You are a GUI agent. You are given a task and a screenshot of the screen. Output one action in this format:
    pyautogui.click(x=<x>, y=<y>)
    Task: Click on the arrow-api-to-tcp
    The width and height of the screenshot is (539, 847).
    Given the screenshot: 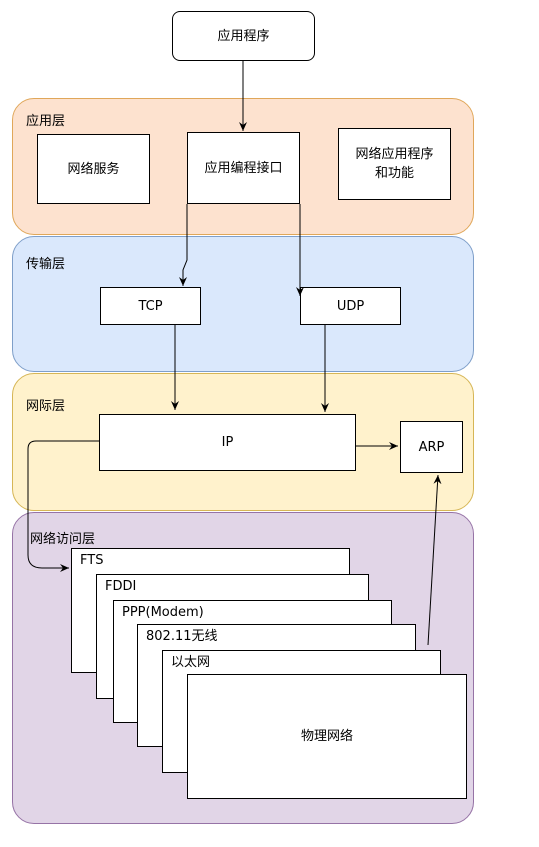 What is the action you would take?
    pyautogui.click(x=183, y=245)
    